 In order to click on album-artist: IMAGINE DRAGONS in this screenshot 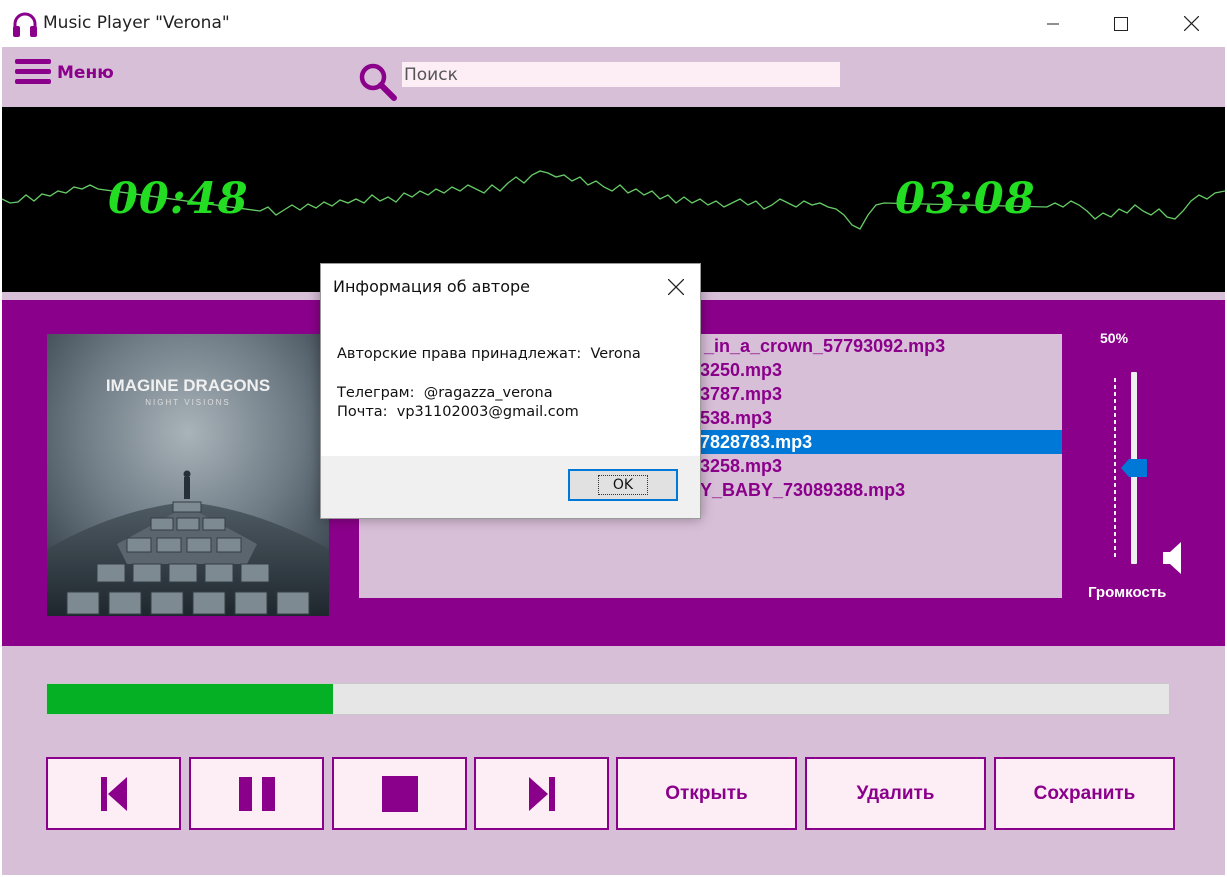, I will do `click(188, 385)`.